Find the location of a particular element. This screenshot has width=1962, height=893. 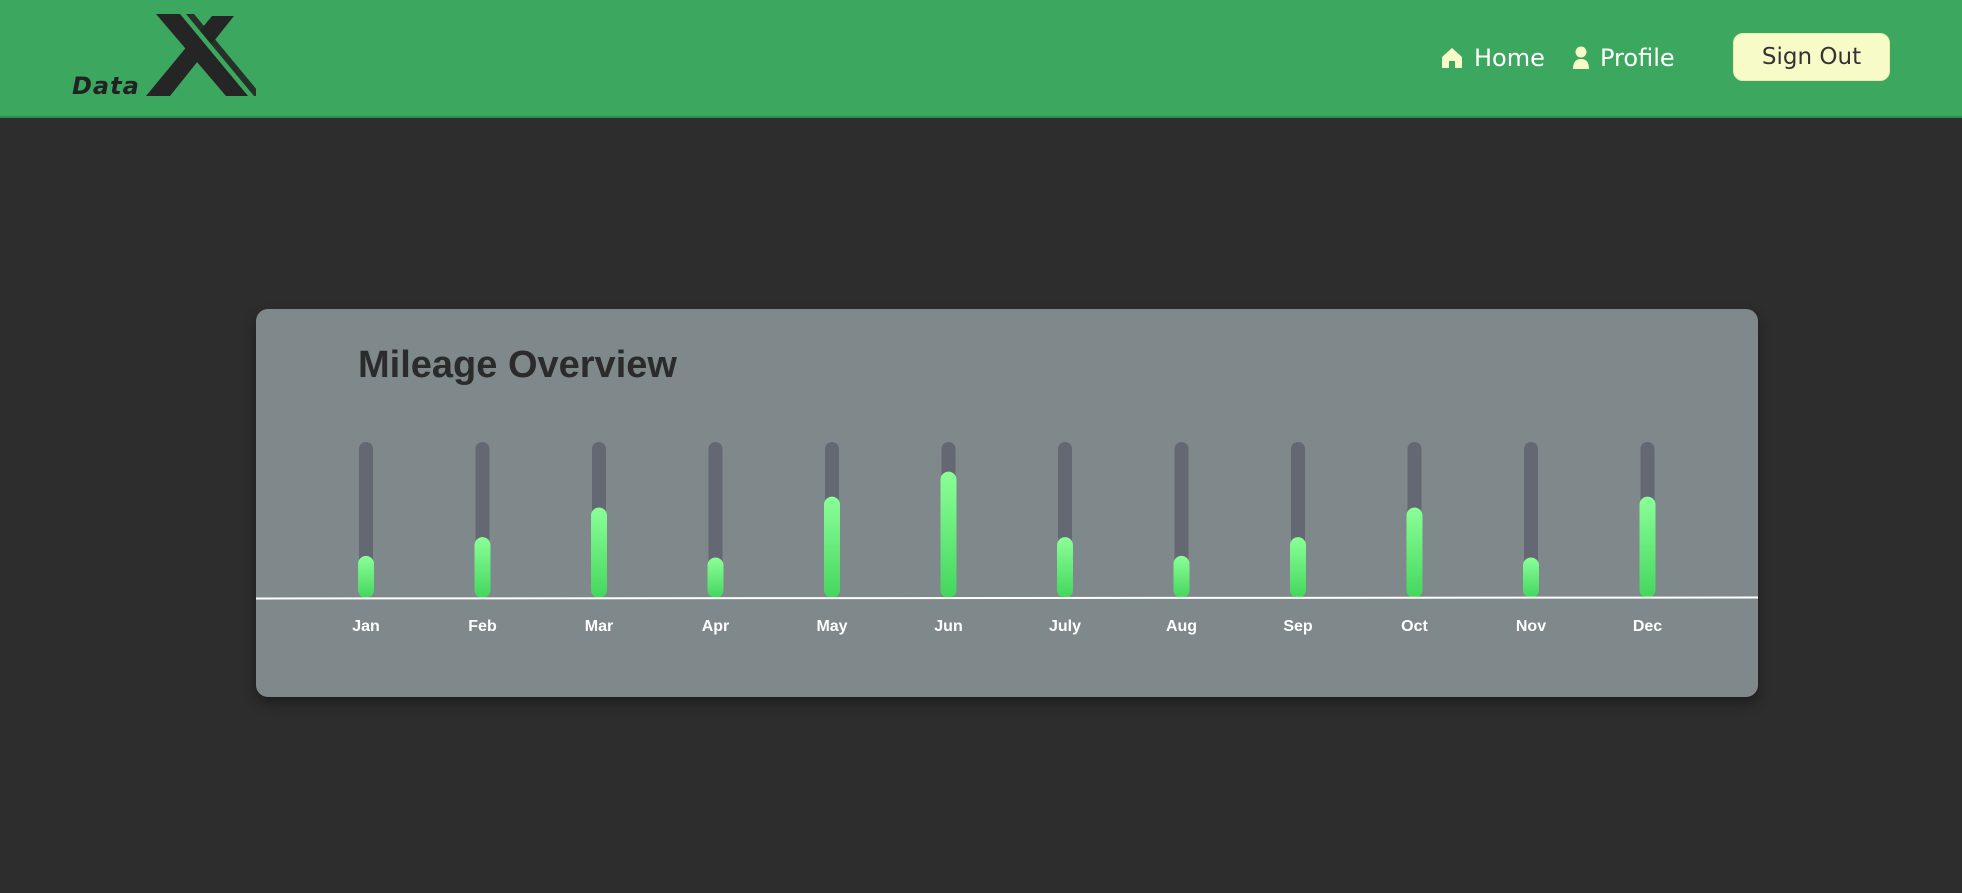

x-logo-icon is located at coordinates (201, 55).